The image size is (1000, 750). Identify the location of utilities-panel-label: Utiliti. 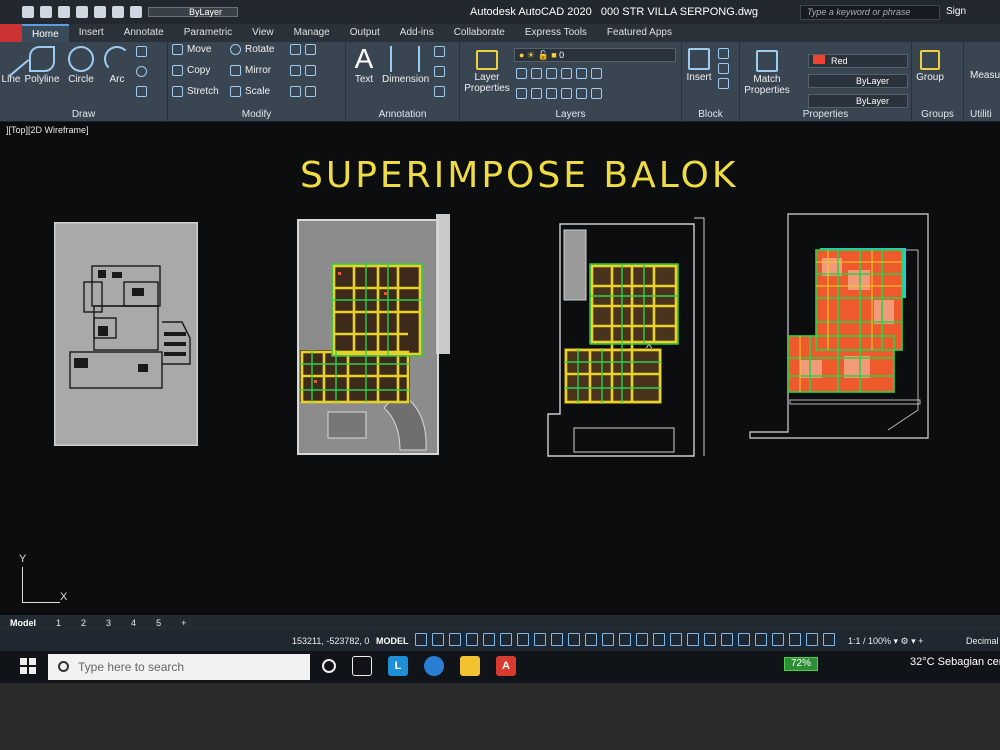
(982, 114).